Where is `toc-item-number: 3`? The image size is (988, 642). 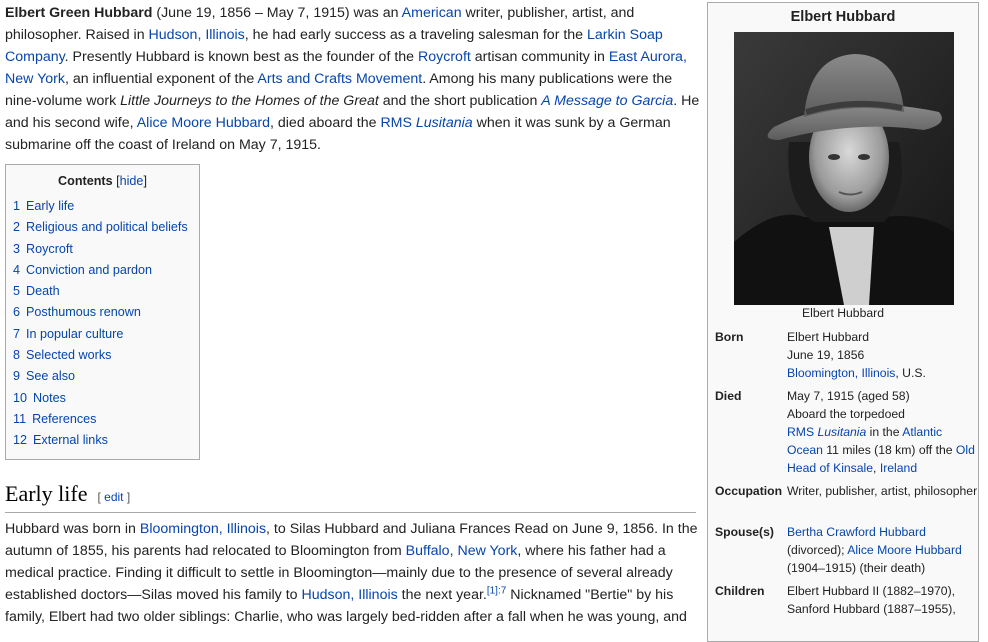
toc-item-number: 3 is located at coordinates (17, 248).